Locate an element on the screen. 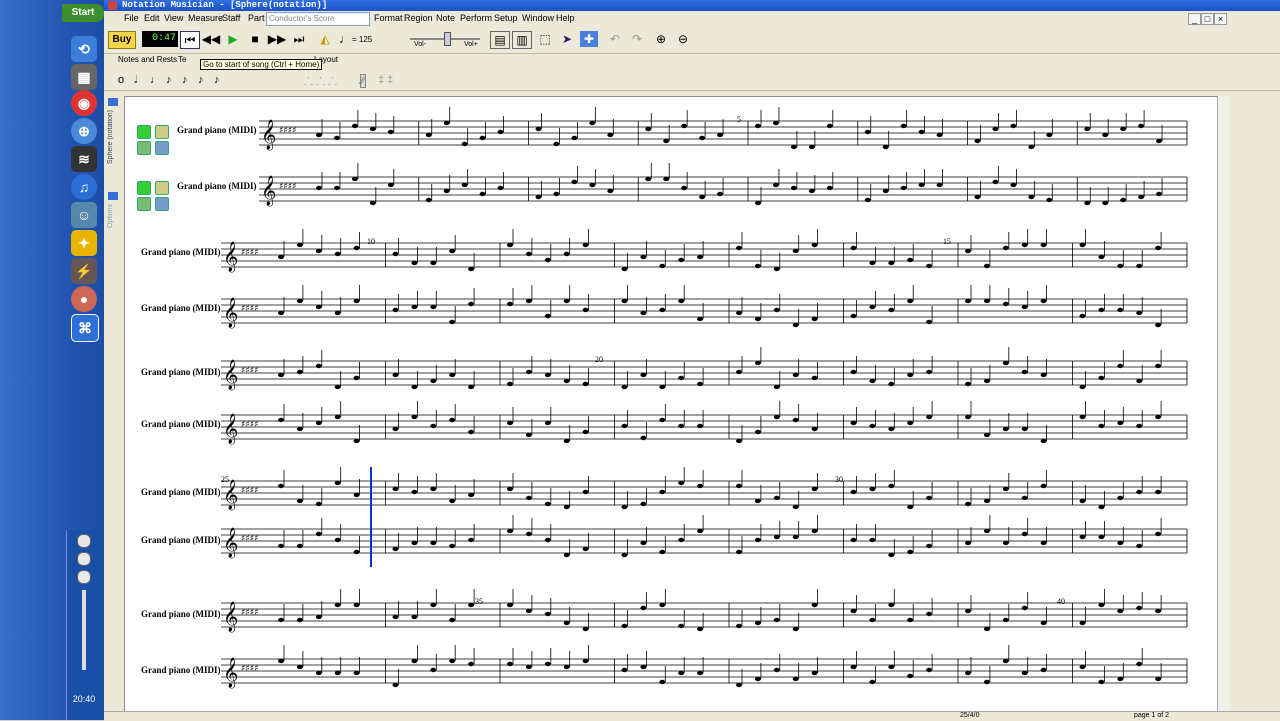 Image resolution: width=1280 pixels, height=721 pixels. menu-edit: Edit is located at coordinates (152, 18).